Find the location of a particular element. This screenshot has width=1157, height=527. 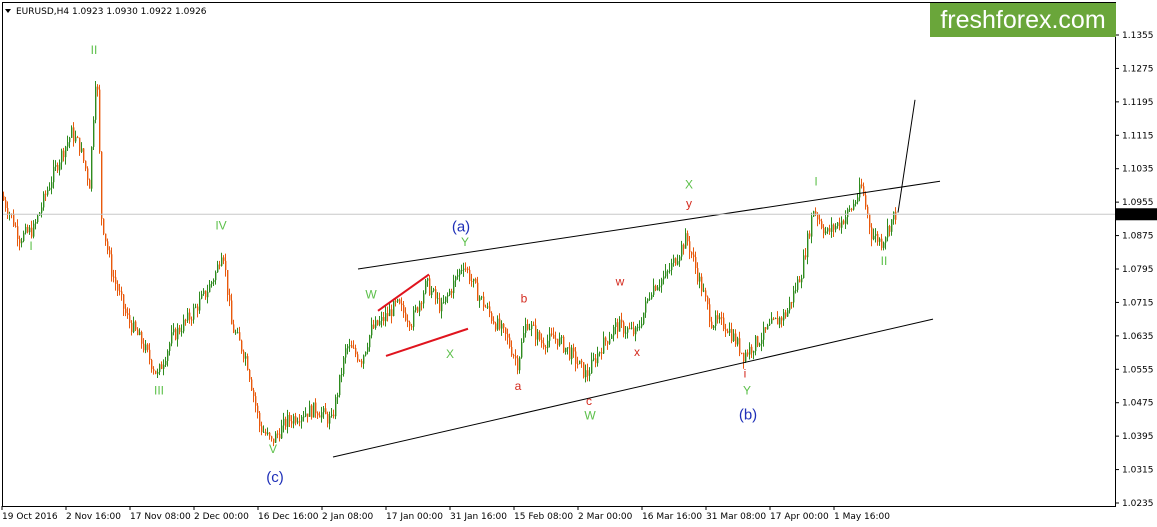

wave-label: I is located at coordinates (30, 246).